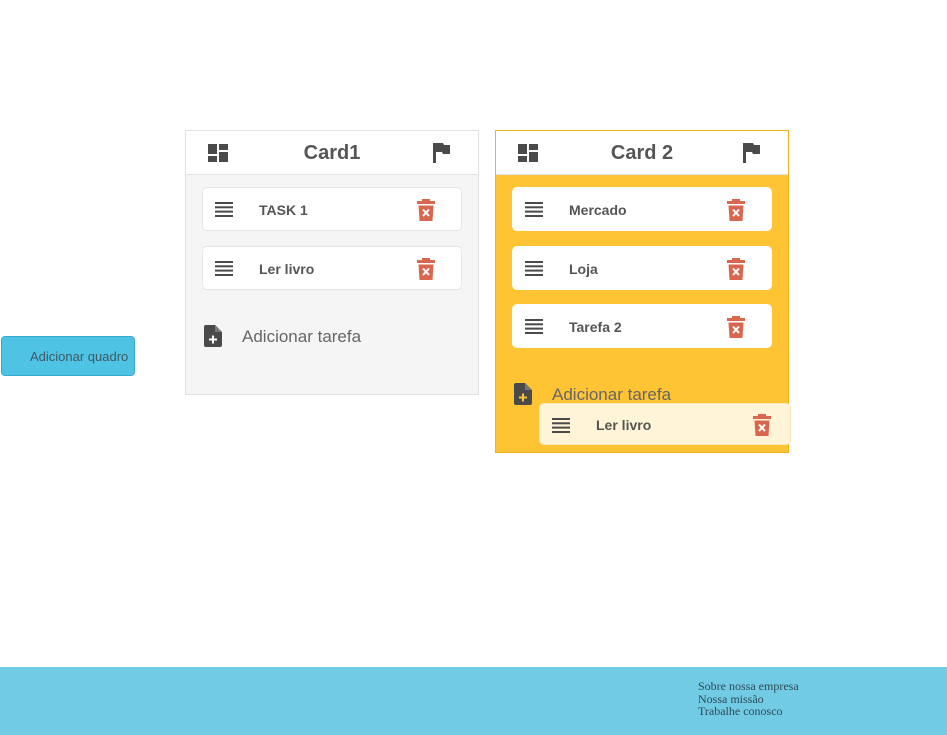 The height and width of the screenshot is (735, 947). Describe the element at coordinates (283, 210) in the screenshot. I see `task-label: TASK 1` at that location.